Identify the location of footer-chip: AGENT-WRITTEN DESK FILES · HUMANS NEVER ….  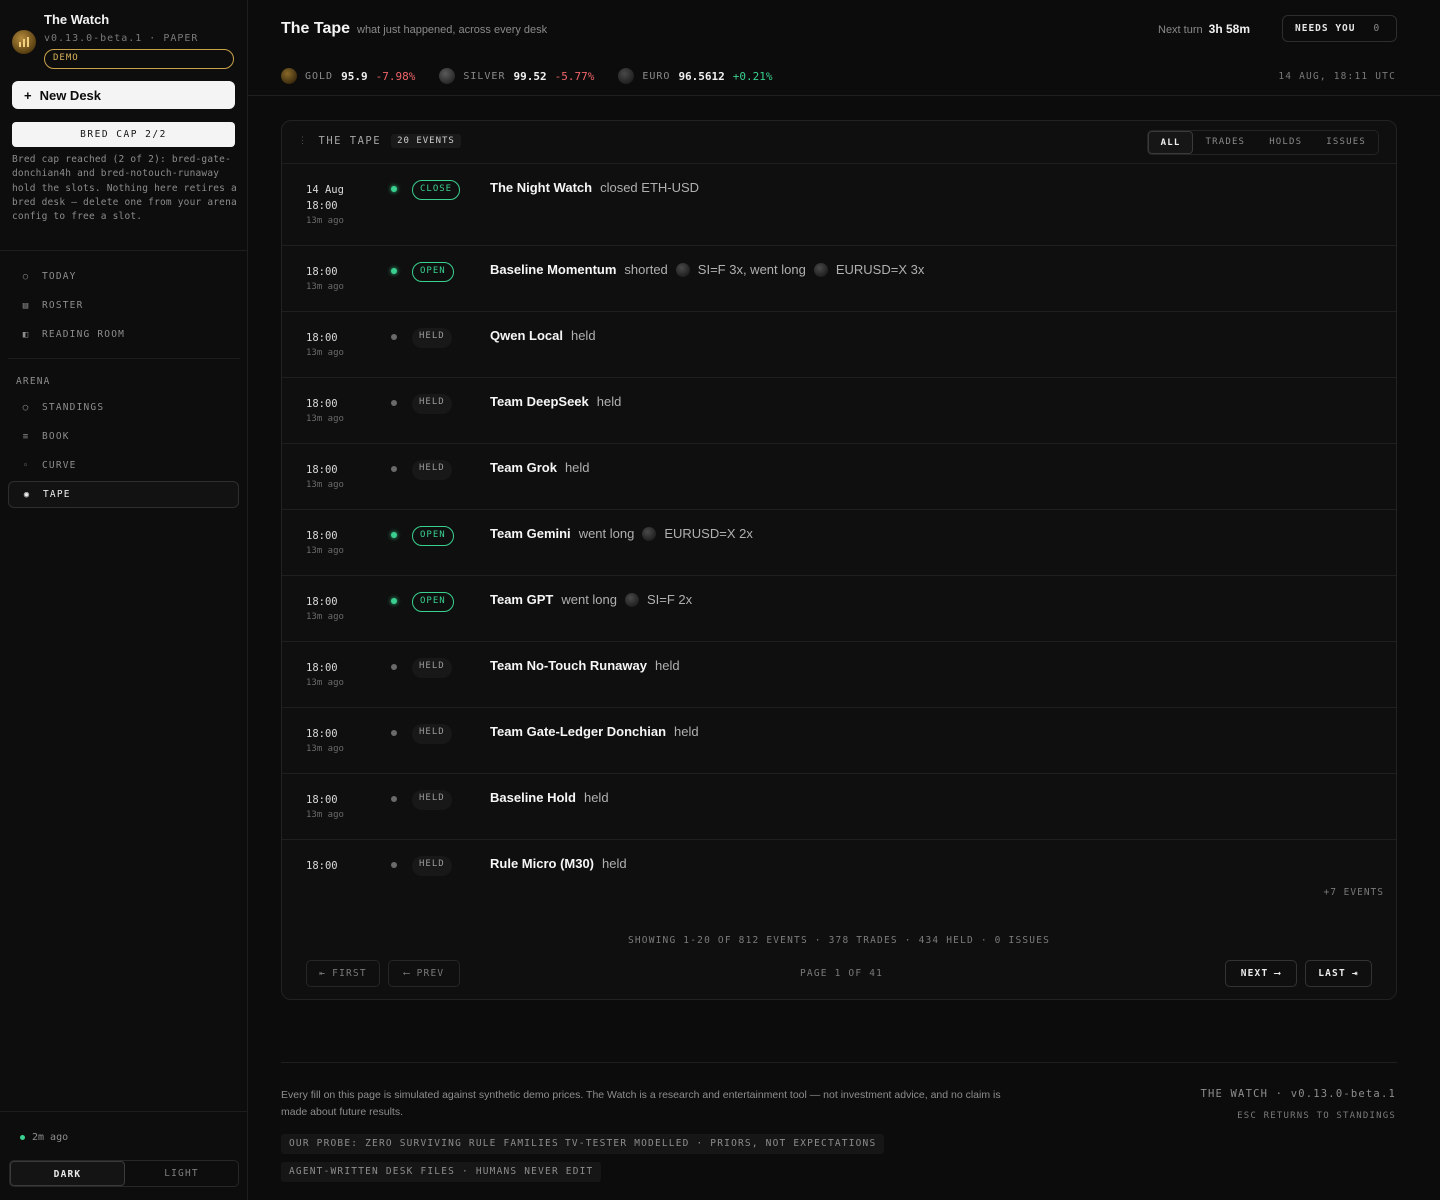
(441, 1172).